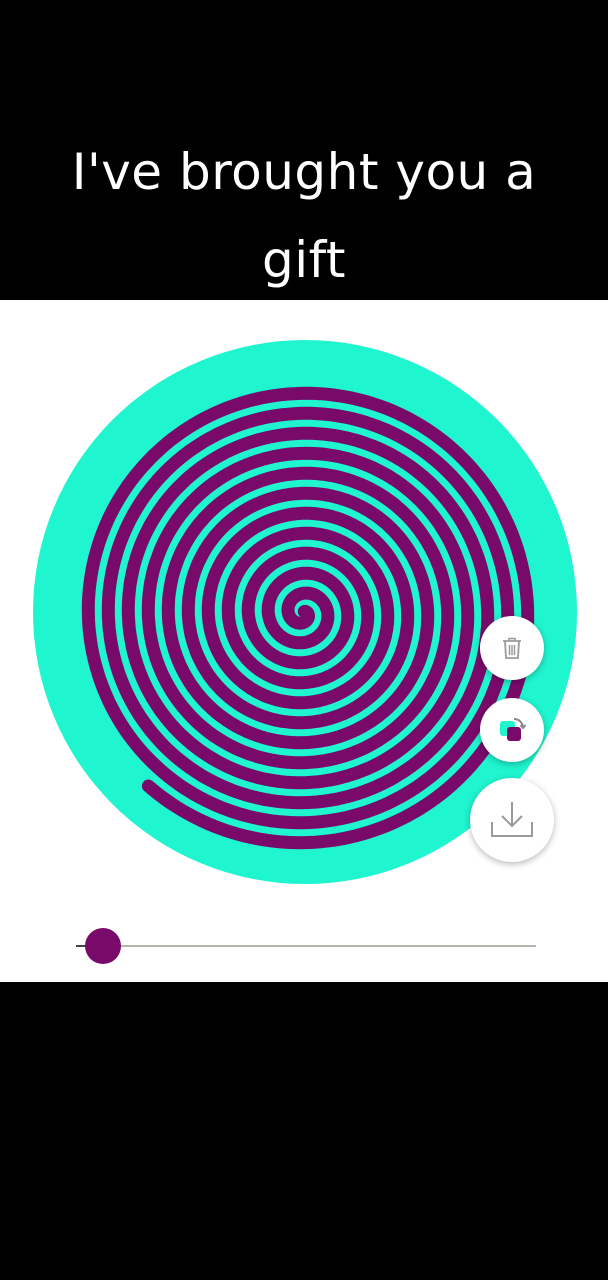 This screenshot has height=1280, width=608. I want to click on caption-line-1: I've brought you a, so click(304, 172).